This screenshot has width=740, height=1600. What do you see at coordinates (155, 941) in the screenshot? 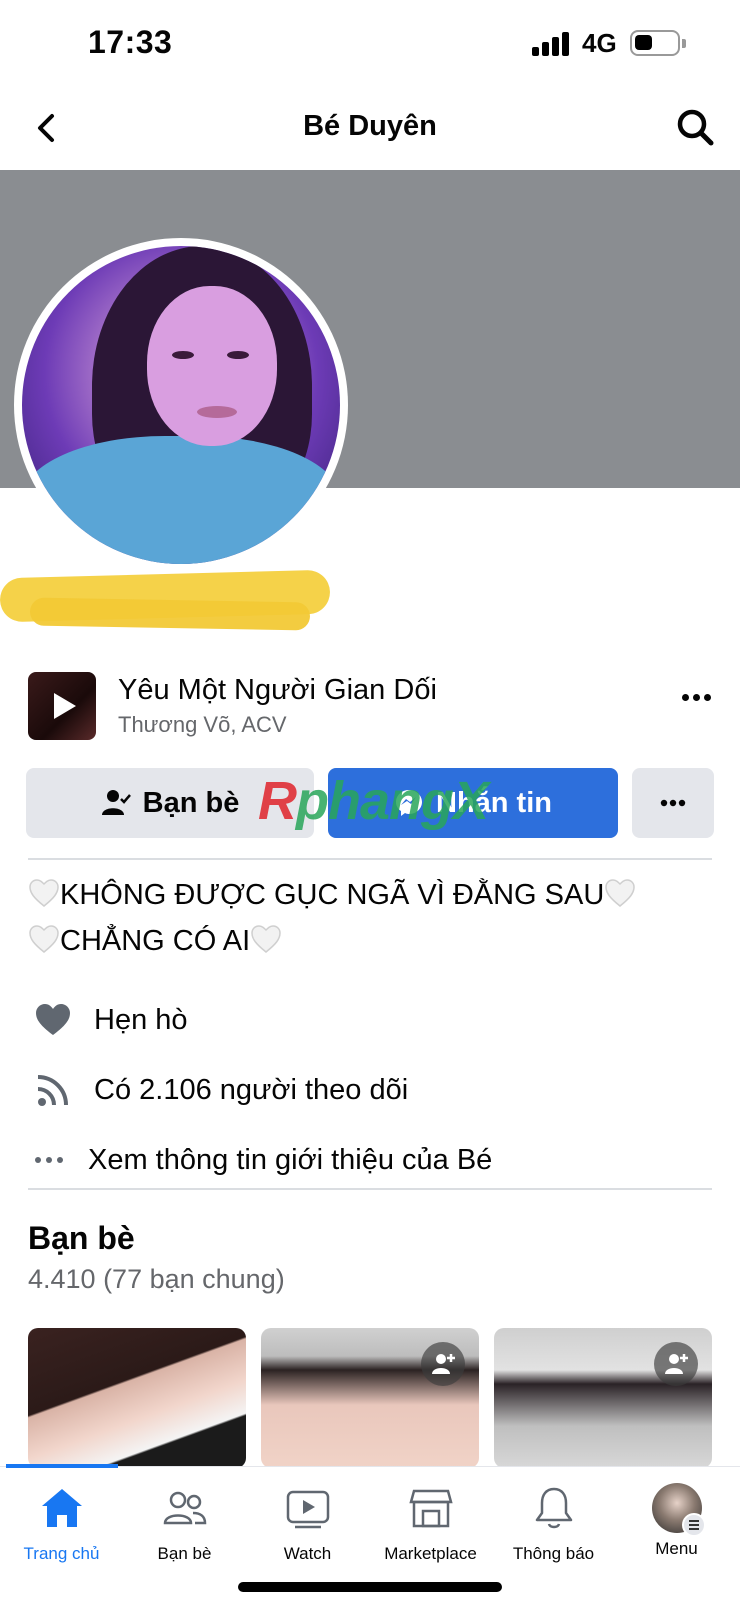
I see `bio-line-2: CHẲNG CÓ AI` at bounding box center [155, 941].